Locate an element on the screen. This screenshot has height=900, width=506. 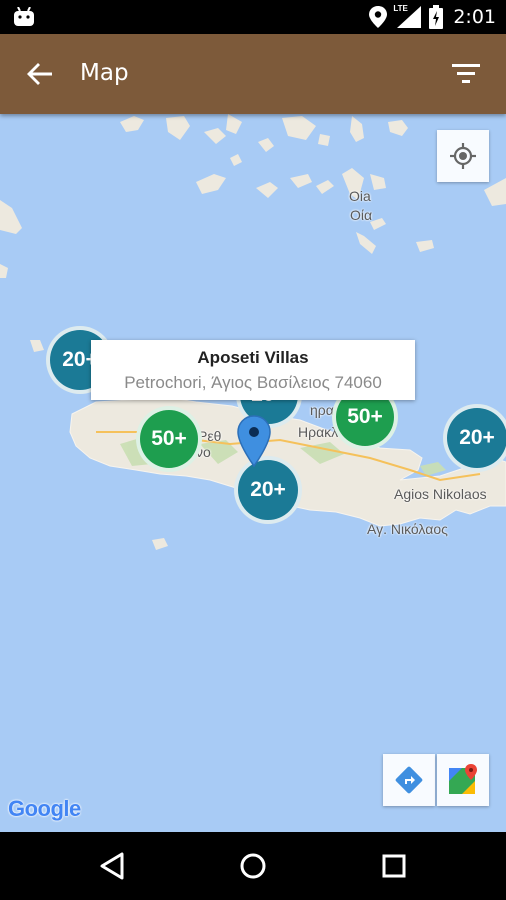
location-icon is located at coordinates (378, 17).